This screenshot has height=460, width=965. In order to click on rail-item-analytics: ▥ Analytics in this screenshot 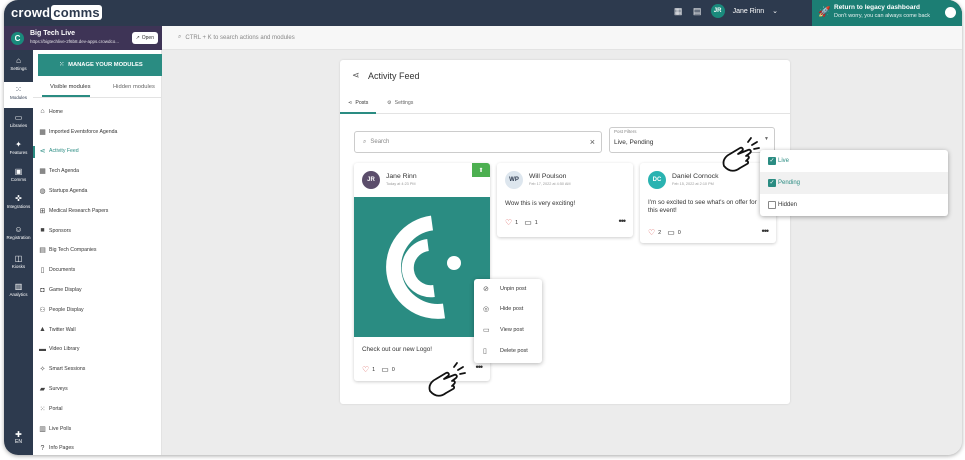, I will do `click(18, 294)`.